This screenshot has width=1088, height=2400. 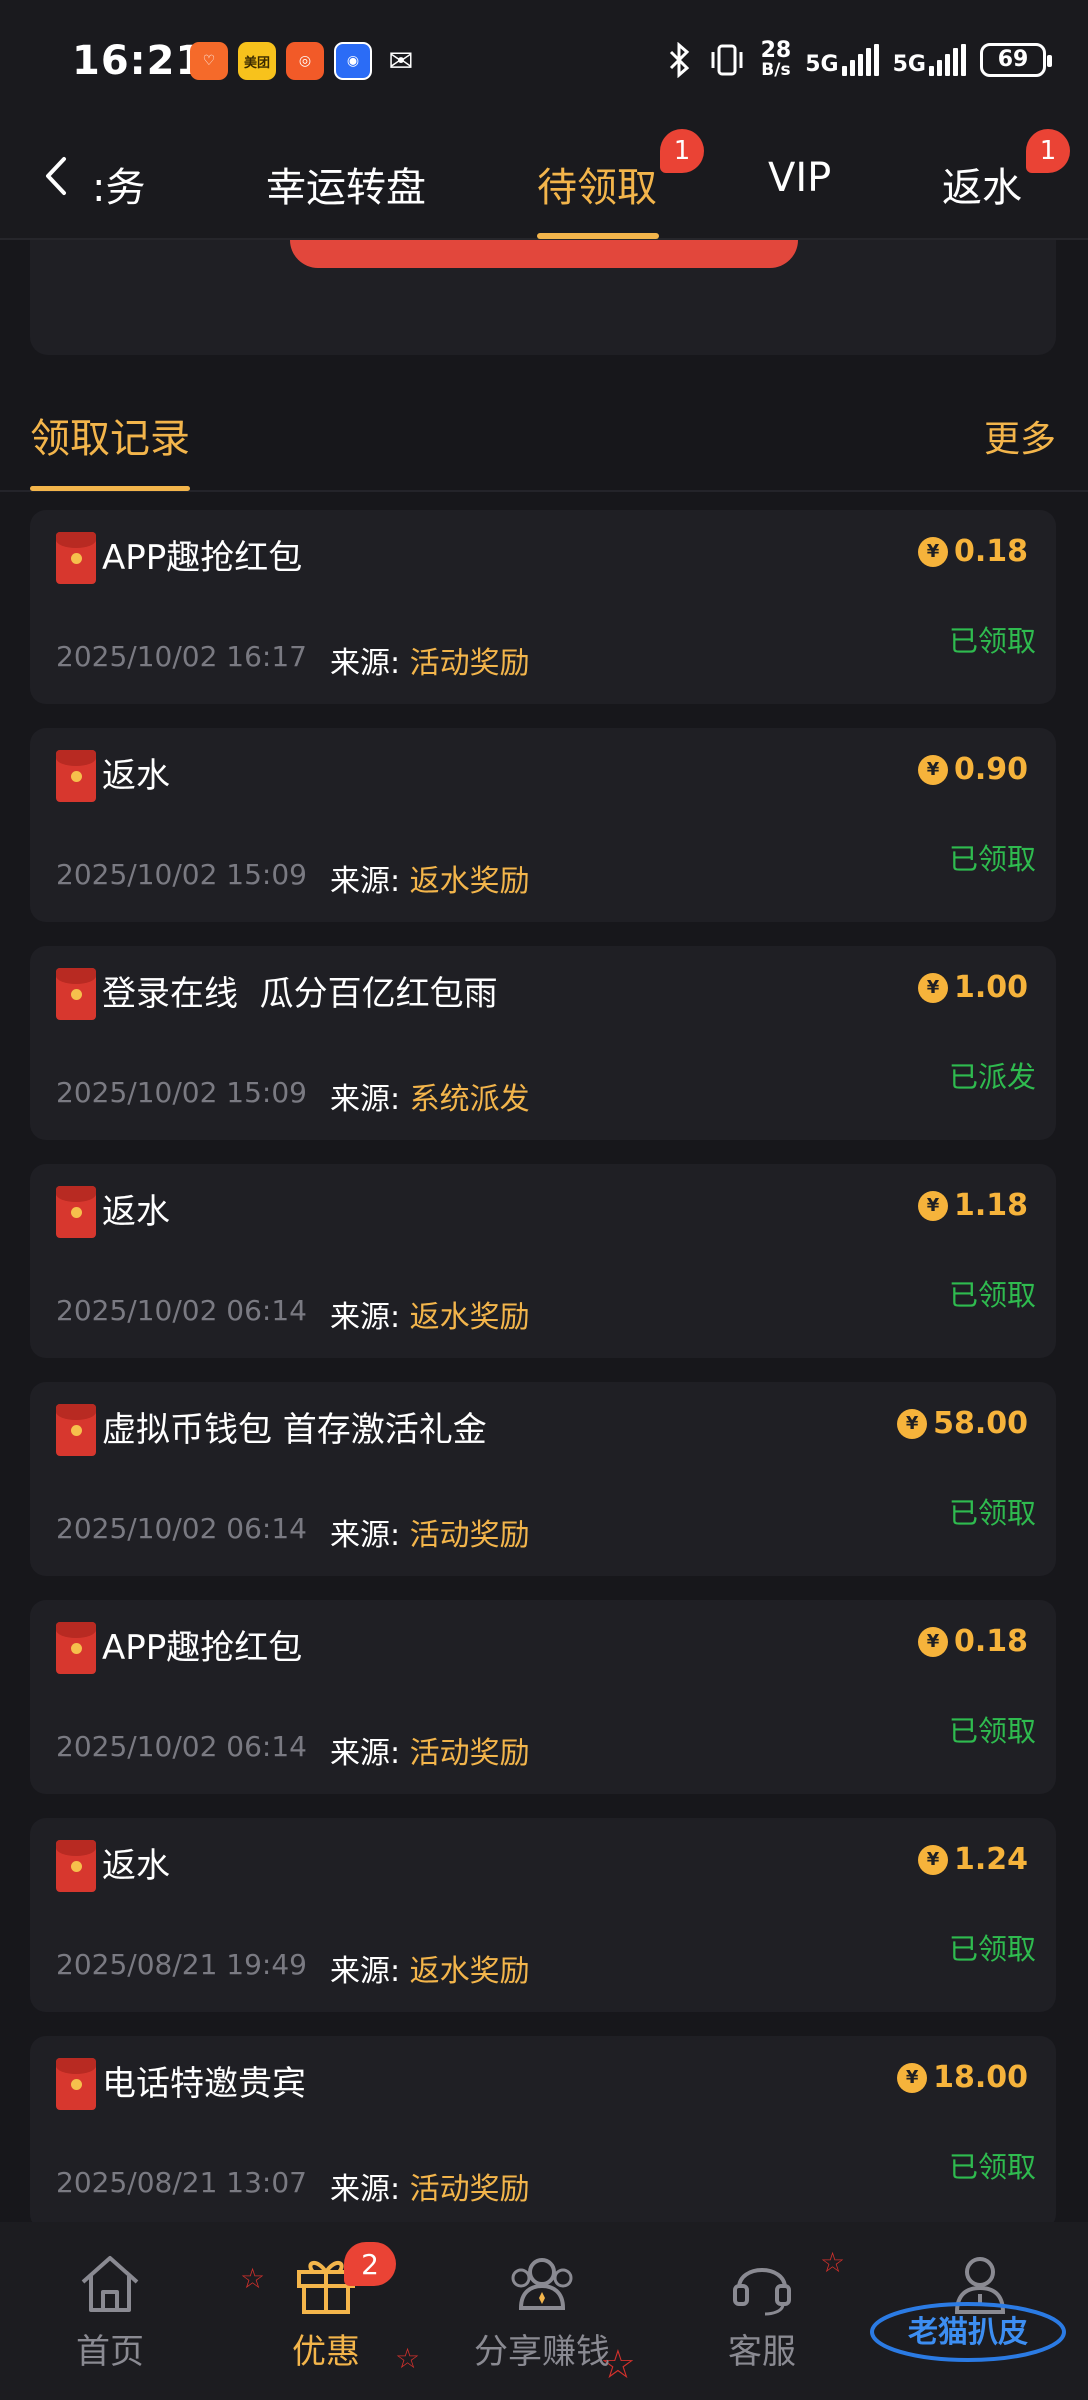 What do you see at coordinates (56, 176) in the screenshot?
I see `back-arrow-icon` at bounding box center [56, 176].